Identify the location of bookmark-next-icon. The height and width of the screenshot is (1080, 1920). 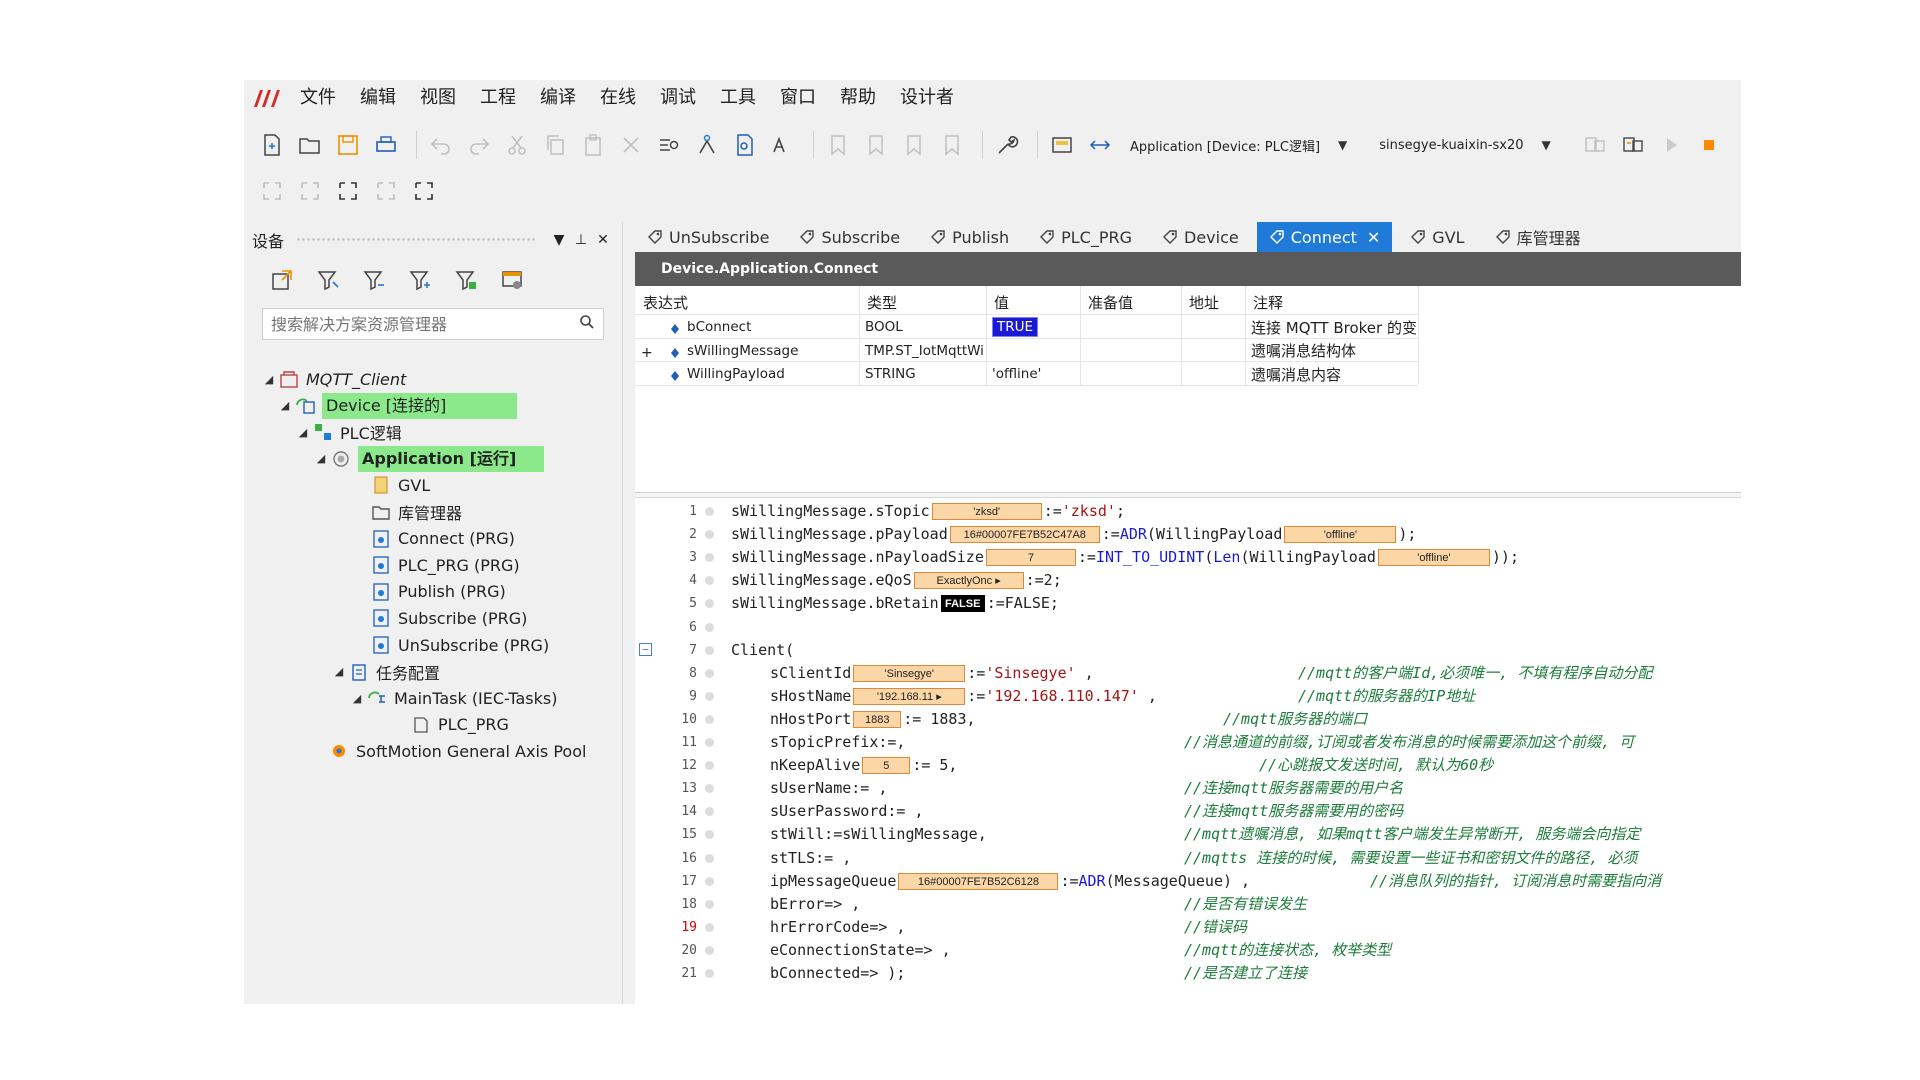
(914, 145).